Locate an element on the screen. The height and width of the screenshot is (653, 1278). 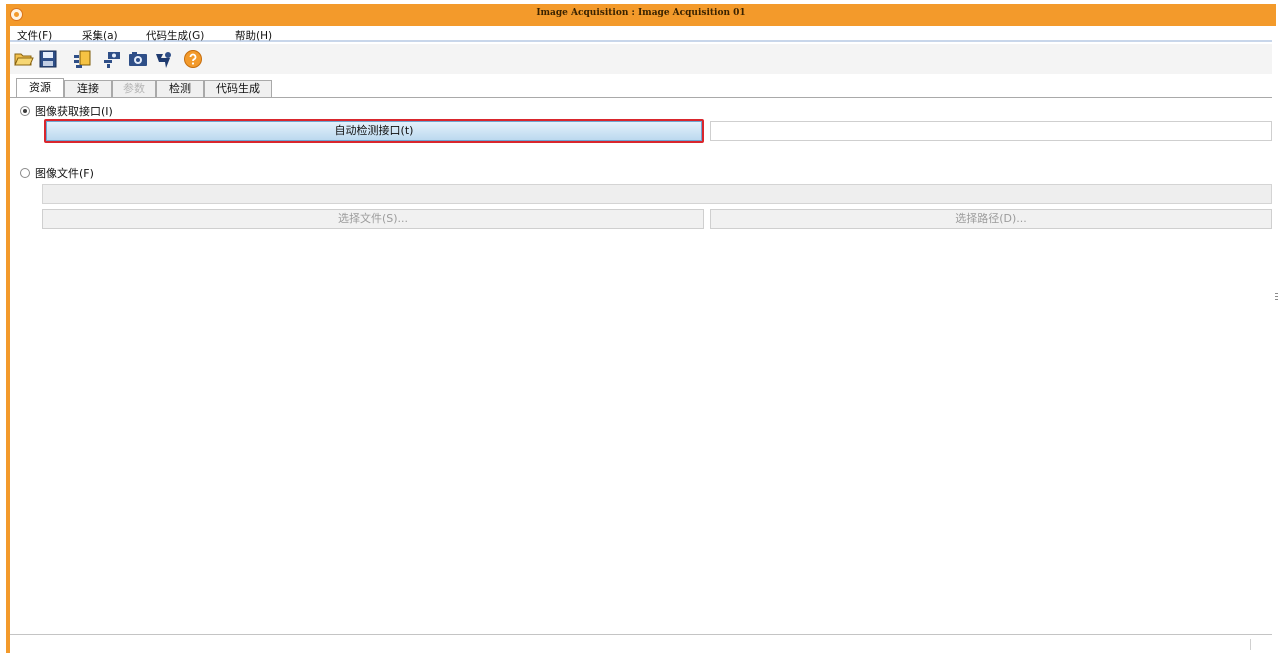
menu-help: 帮助(H) is located at coordinates (253, 35).